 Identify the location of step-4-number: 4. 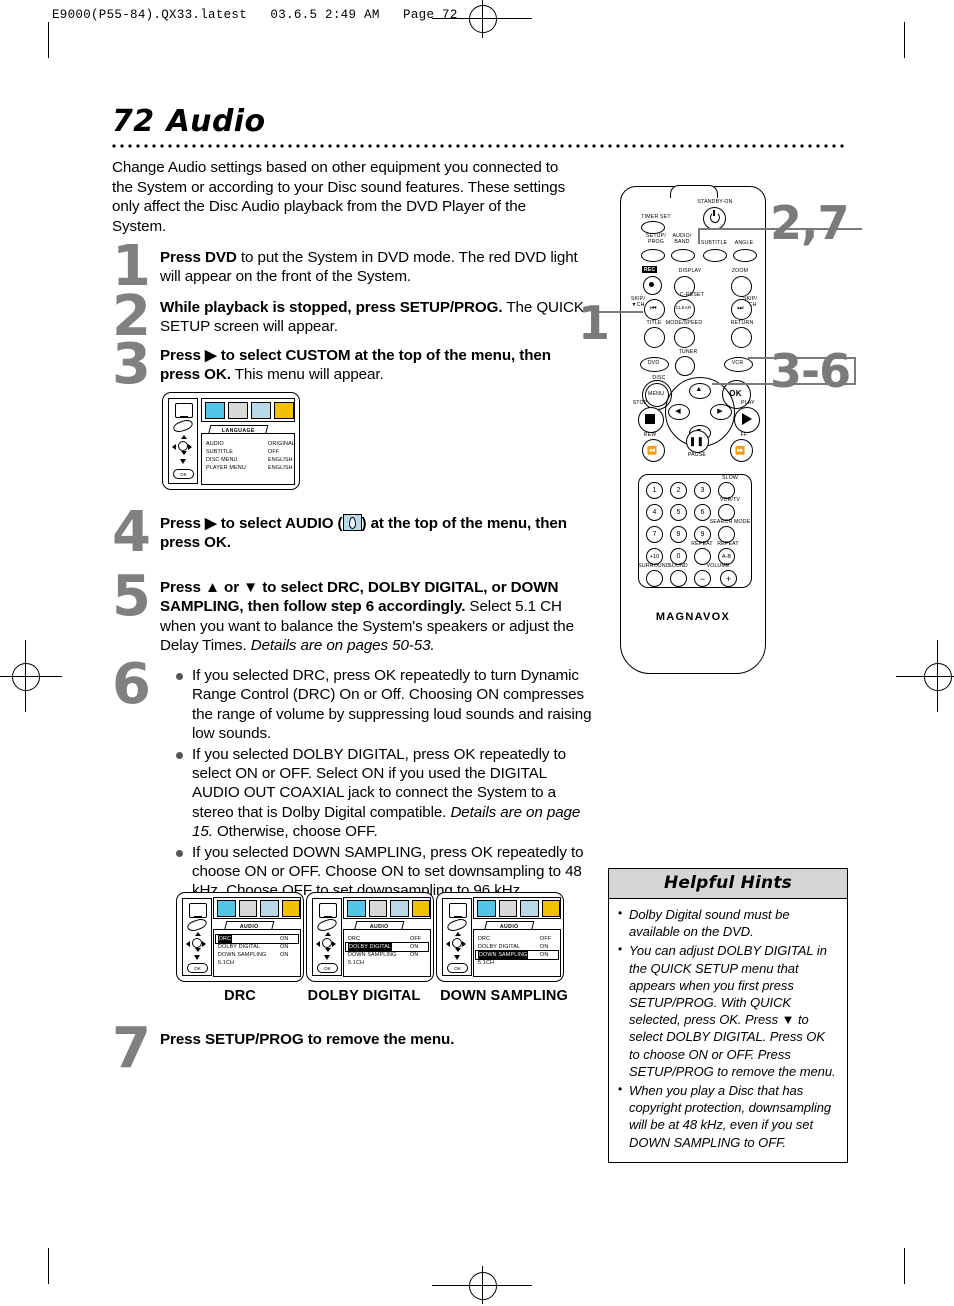
(131, 532).